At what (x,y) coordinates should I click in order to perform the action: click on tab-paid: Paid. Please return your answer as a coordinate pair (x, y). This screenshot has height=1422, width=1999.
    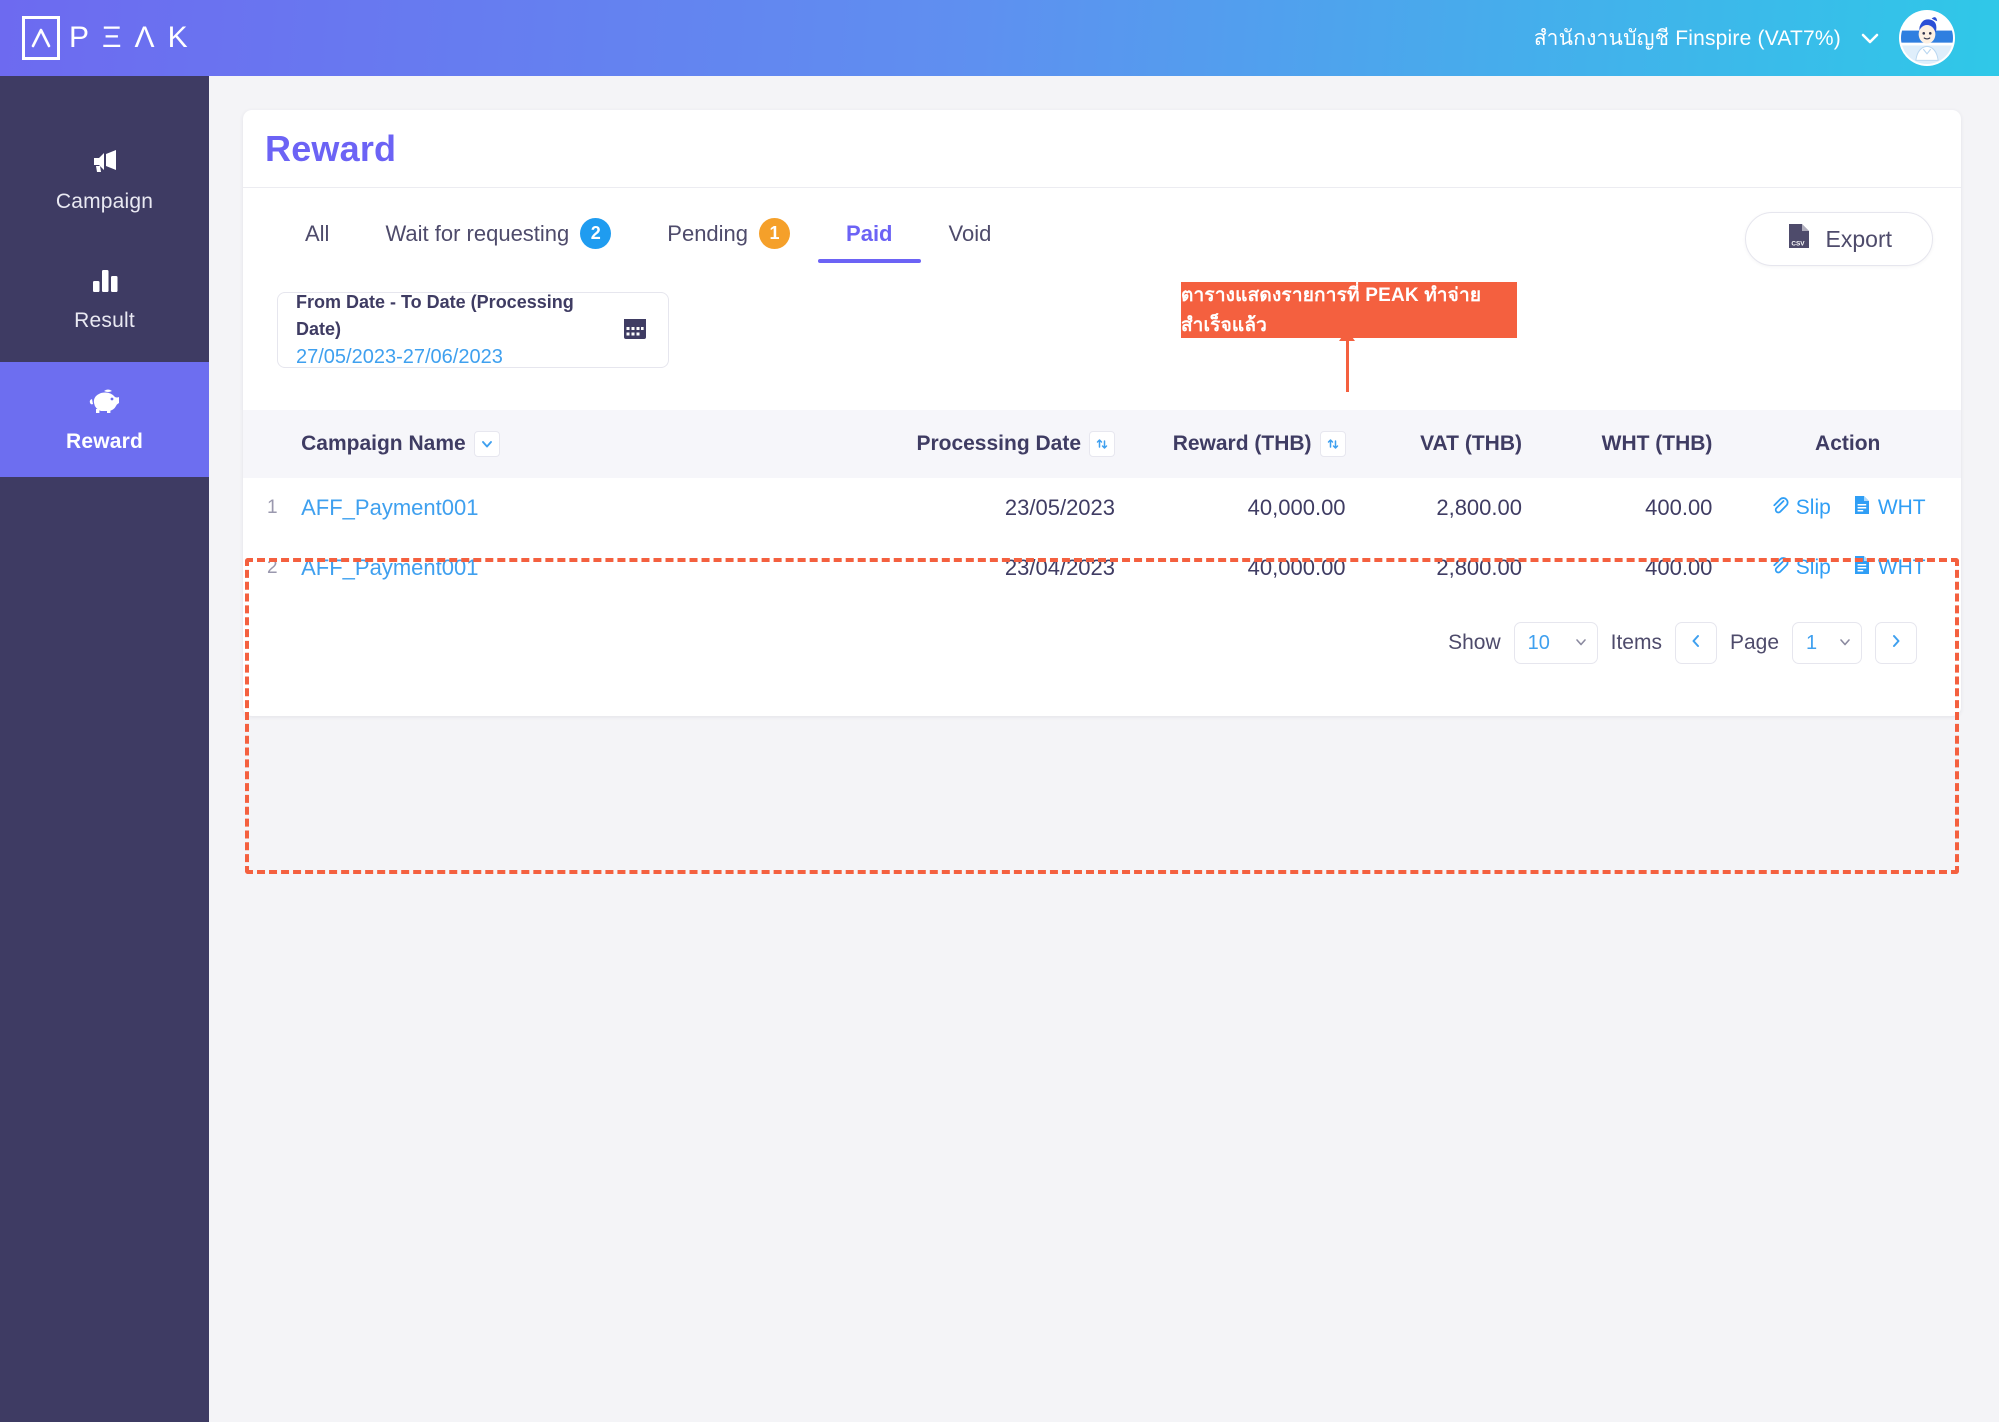
    Looking at the image, I should click on (869, 238).